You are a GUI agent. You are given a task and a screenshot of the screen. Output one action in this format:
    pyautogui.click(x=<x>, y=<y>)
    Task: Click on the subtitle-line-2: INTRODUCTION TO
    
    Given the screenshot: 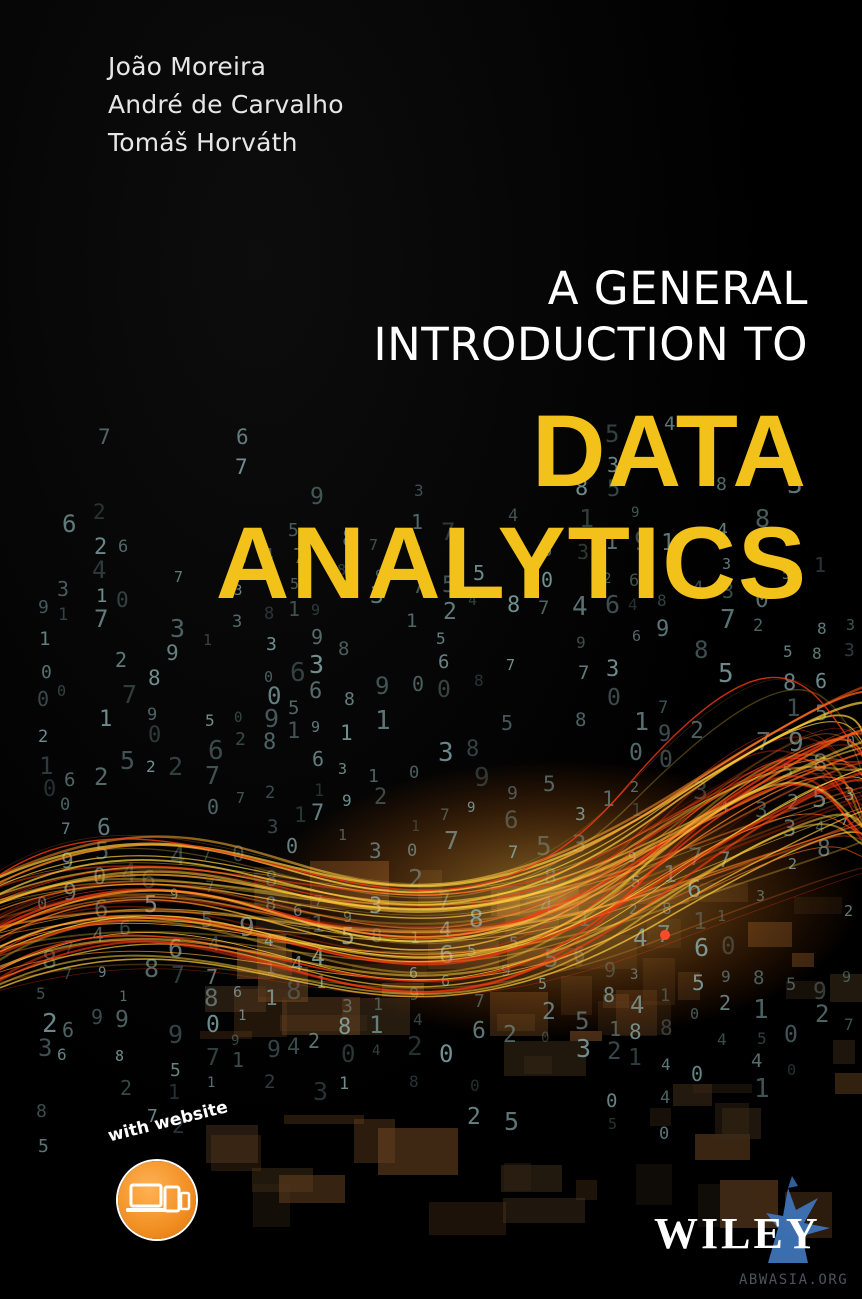 What is the action you would take?
    pyautogui.click(x=590, y=344)
    